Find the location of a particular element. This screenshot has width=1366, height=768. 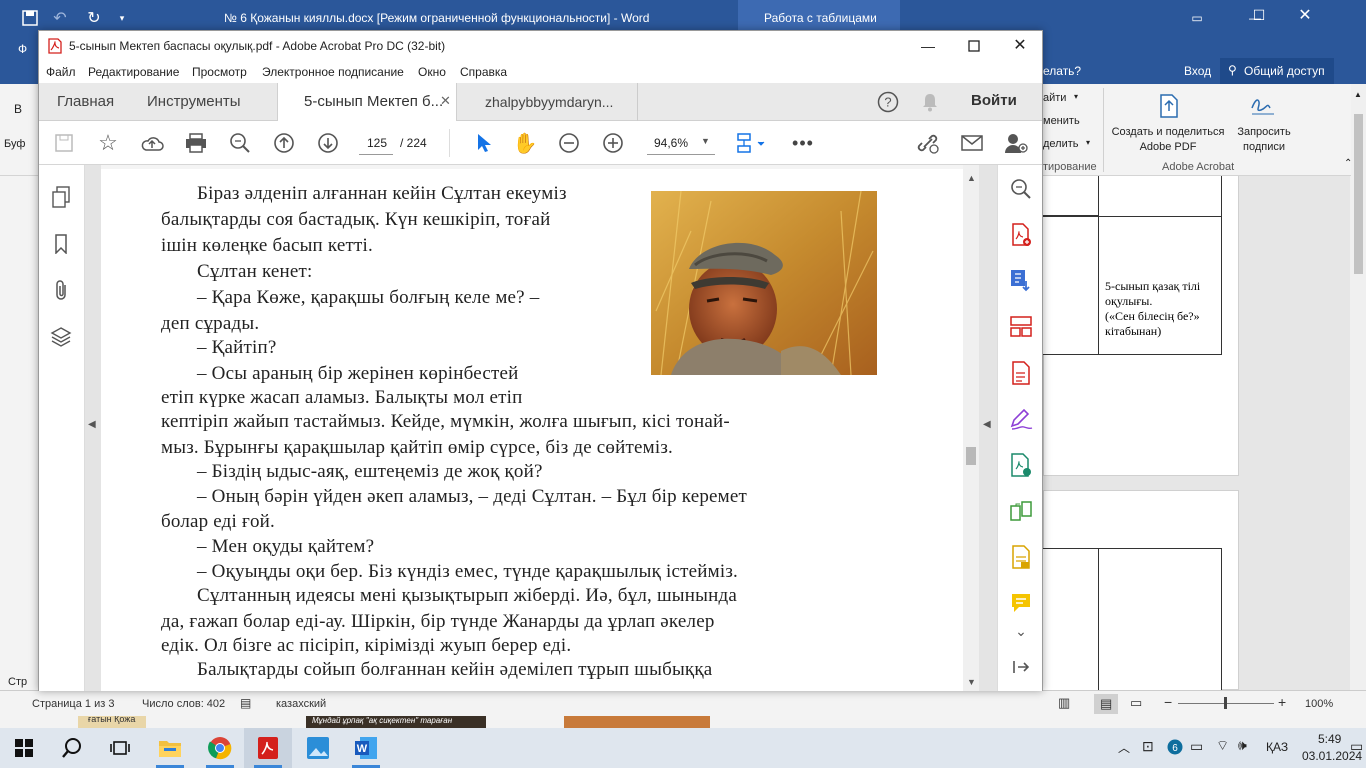

menu-e-sign: Электронное подписание is located at coordinates (333, 72).